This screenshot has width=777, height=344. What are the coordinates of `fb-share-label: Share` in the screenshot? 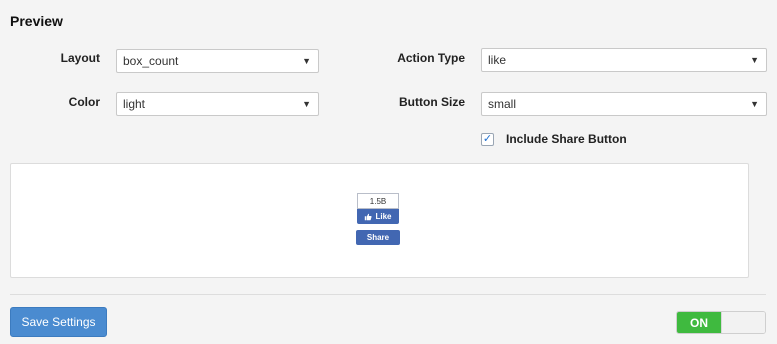 It's located at (378, 237).